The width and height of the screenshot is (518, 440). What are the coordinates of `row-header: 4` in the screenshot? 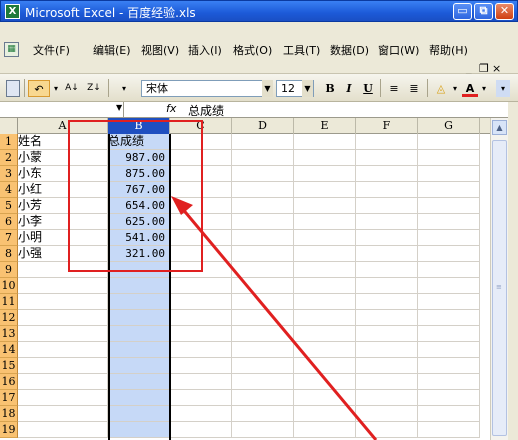 It's located at (9, 190).